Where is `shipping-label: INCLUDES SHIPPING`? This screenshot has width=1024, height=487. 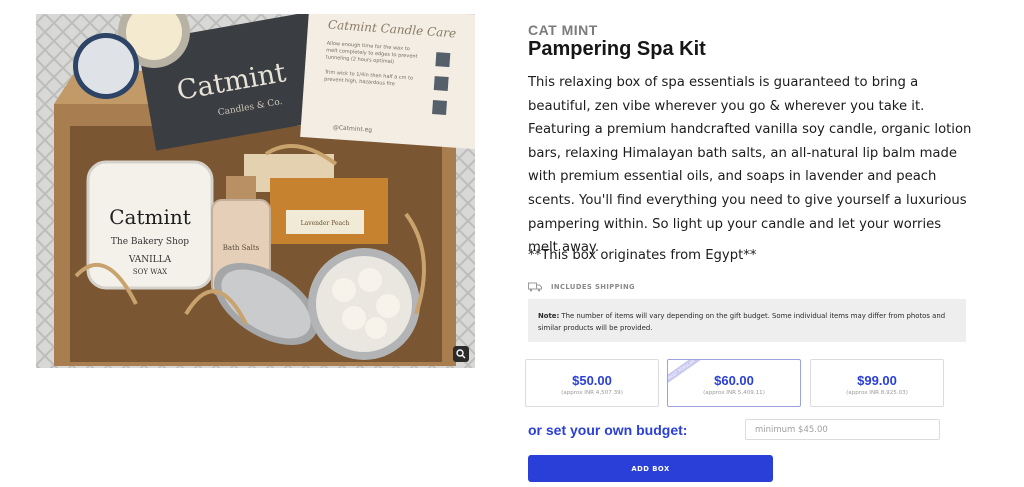 shipping-label: INCLUDES SHIPPING is located at coordinates (593, 286).